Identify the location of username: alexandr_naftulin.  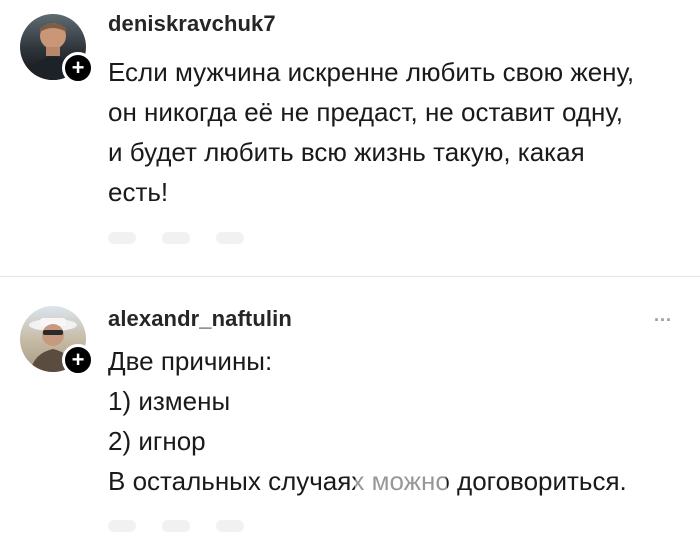
(200, 319).